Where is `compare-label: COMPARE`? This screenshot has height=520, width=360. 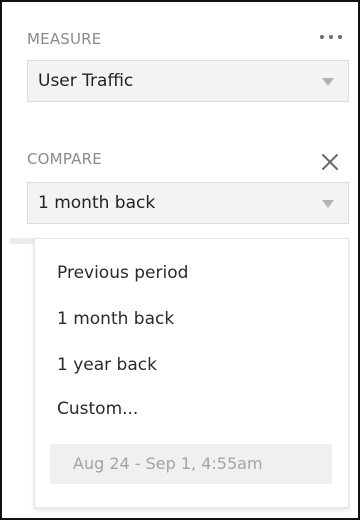
compare-label: COMPARE is located at coordinates (64, 159).